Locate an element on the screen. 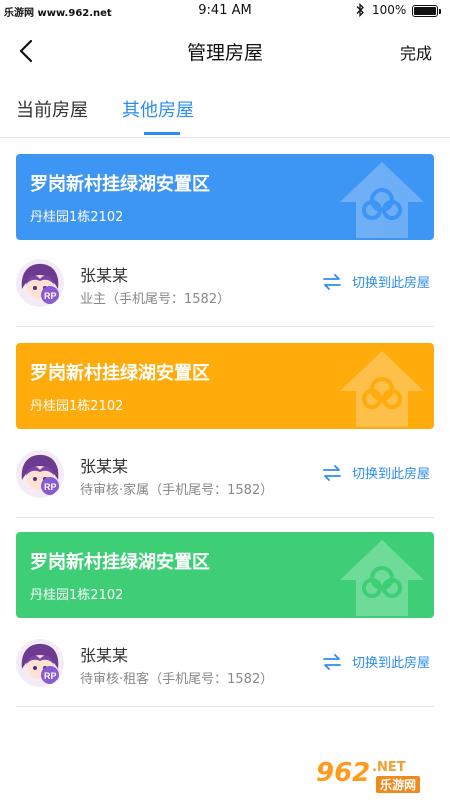 This screenshot has width=450, height=800. watermark-number: 962 is located at coordinates (343, 773).